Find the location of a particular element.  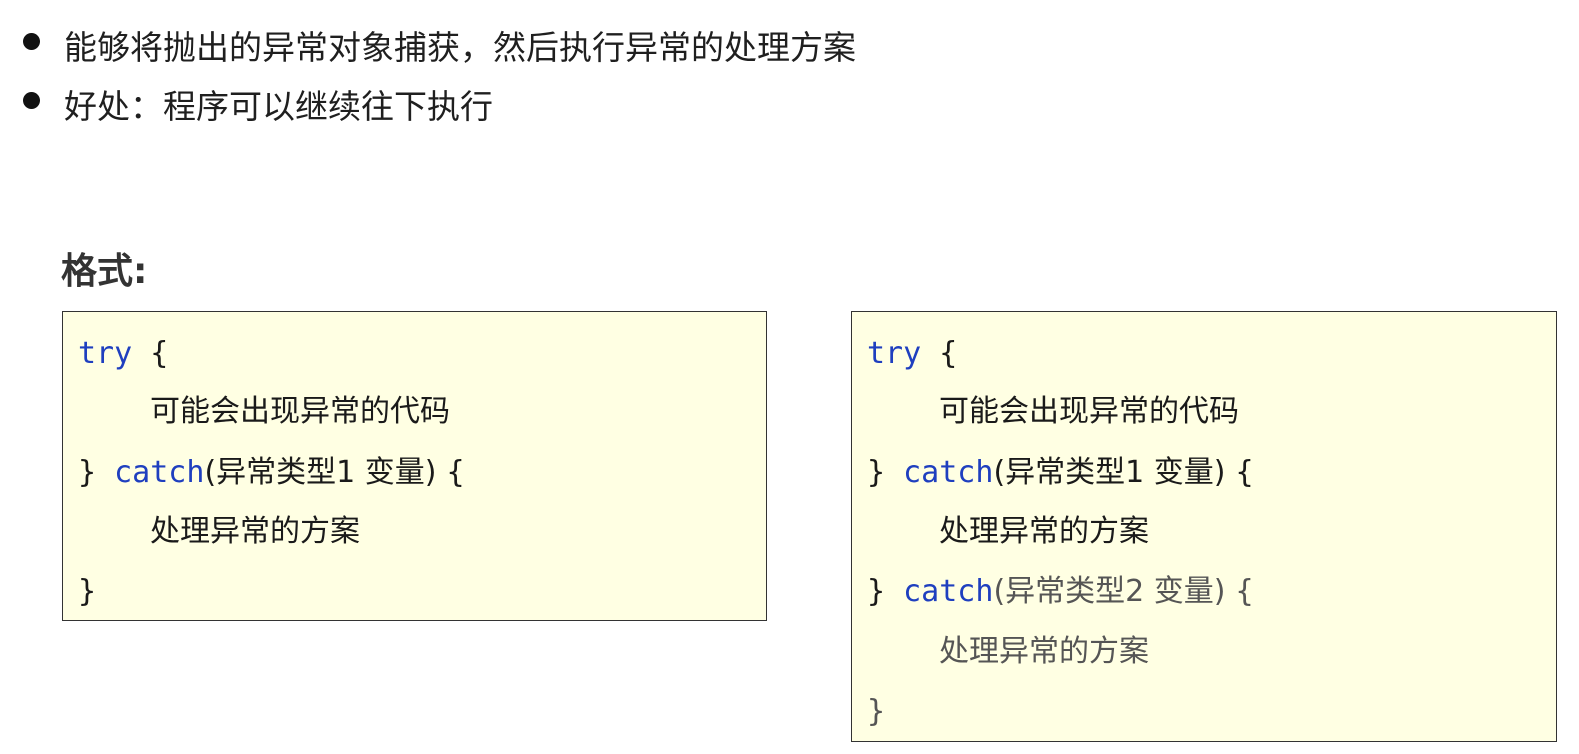

format-heading: 格式: is located at coordinates (104, 271).